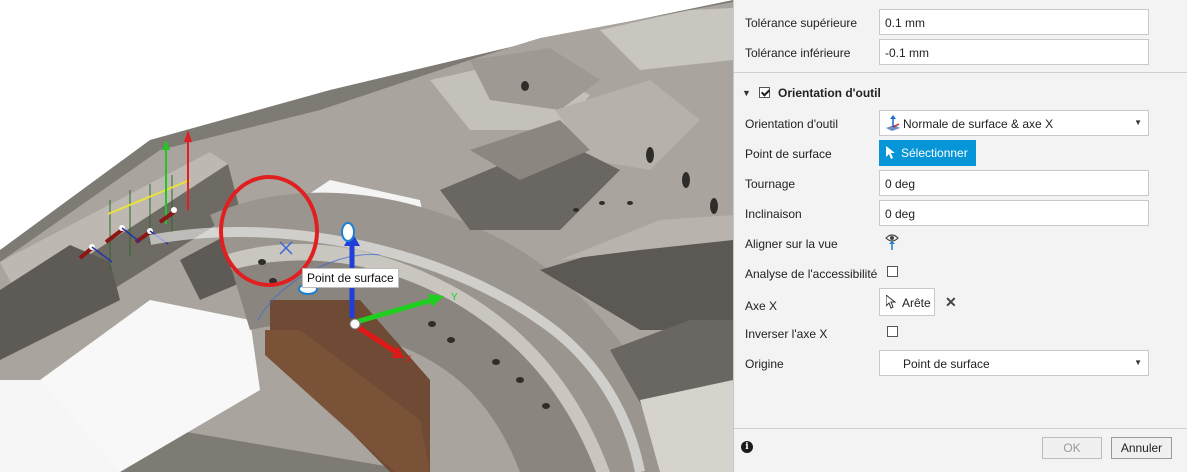 The height and width of the screenshot is (473, 1187). Describe the element at coordinates (764, 92) in the screenshot. I see `tool-orientation-checkbox` at that location.